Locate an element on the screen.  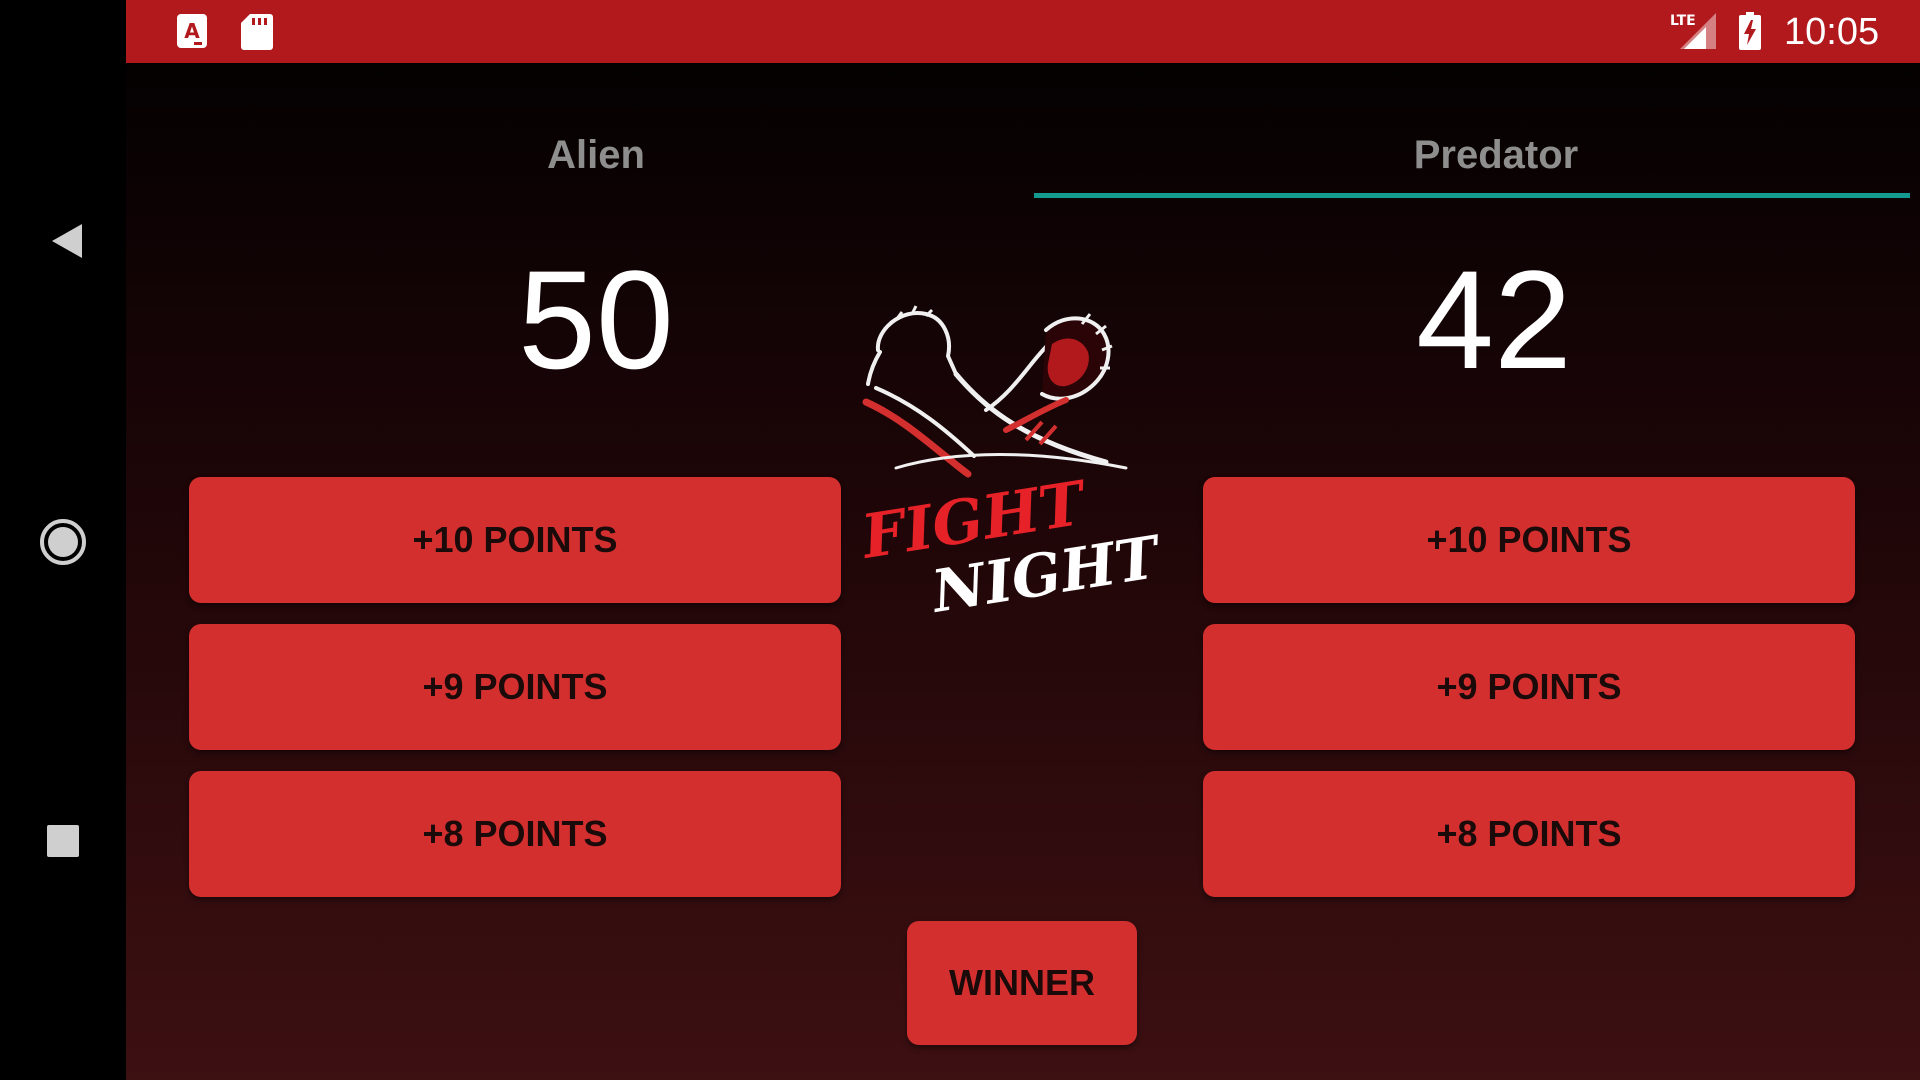
svg-text: A is located at coordinates (192, 31).